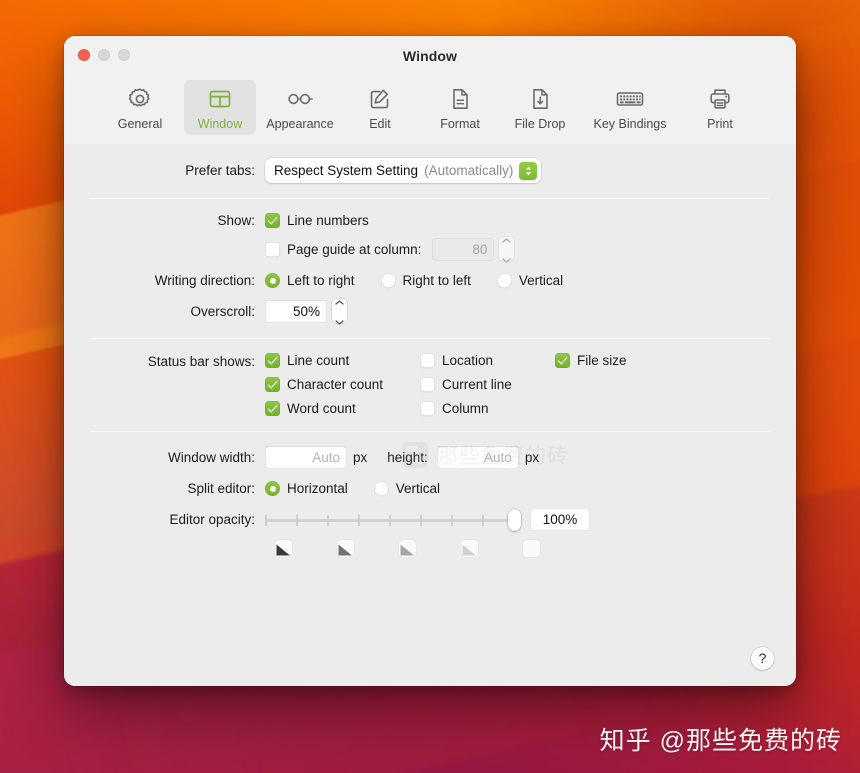  I want to click on status-bar-label: Status bar shows:, so click(201, 361).